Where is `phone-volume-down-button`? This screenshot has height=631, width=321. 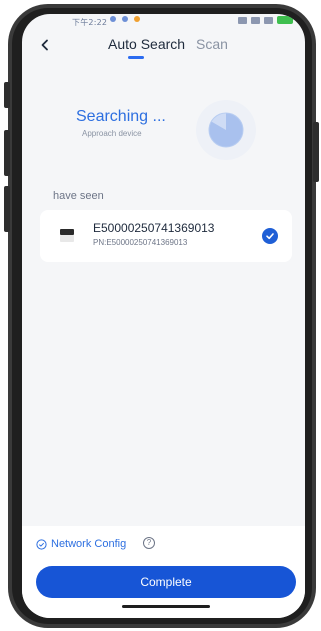
phone-volume-down-button is located at coordinates (7, 209).